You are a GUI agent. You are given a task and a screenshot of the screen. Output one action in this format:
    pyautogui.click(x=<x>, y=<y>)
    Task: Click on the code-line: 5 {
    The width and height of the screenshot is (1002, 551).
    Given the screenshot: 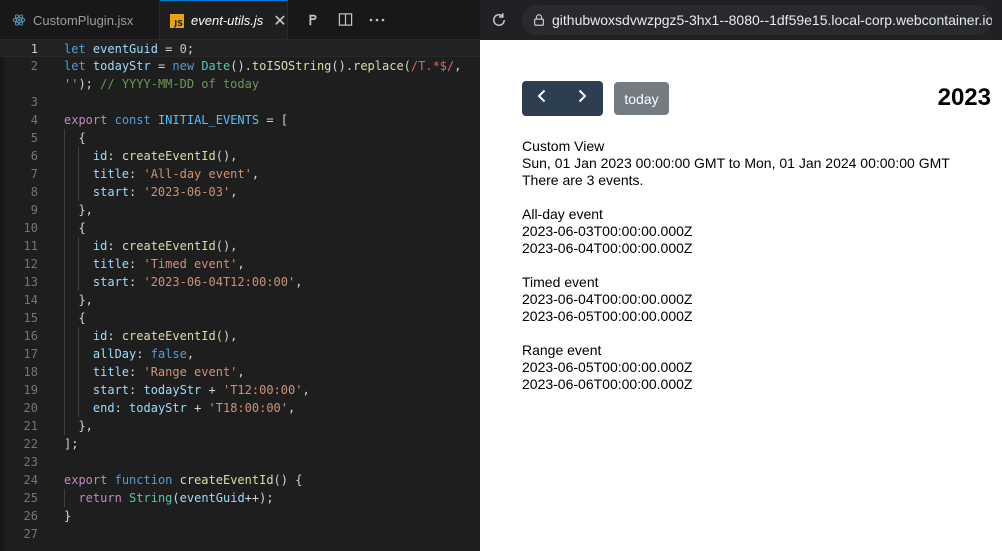 What is the action you would take?
    pyautogui.click(x=240, y=138)
    